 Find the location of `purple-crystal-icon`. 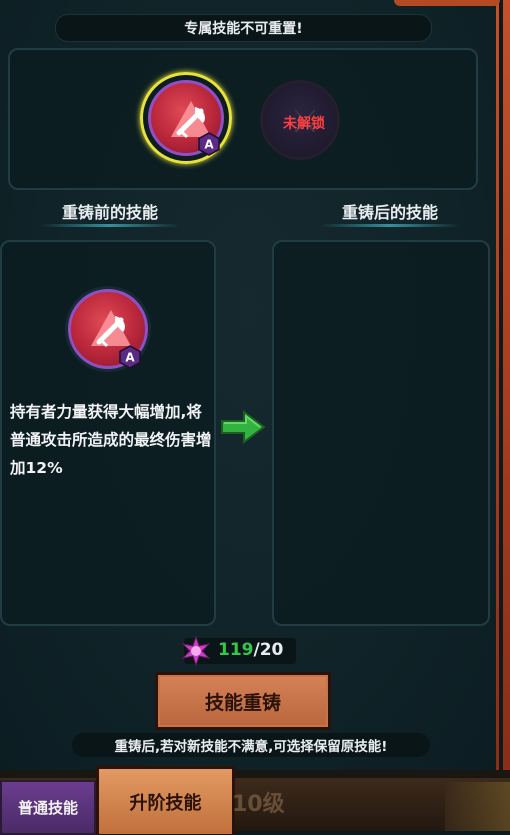

purple-crystal-icon is located at coordinates (196, 651).